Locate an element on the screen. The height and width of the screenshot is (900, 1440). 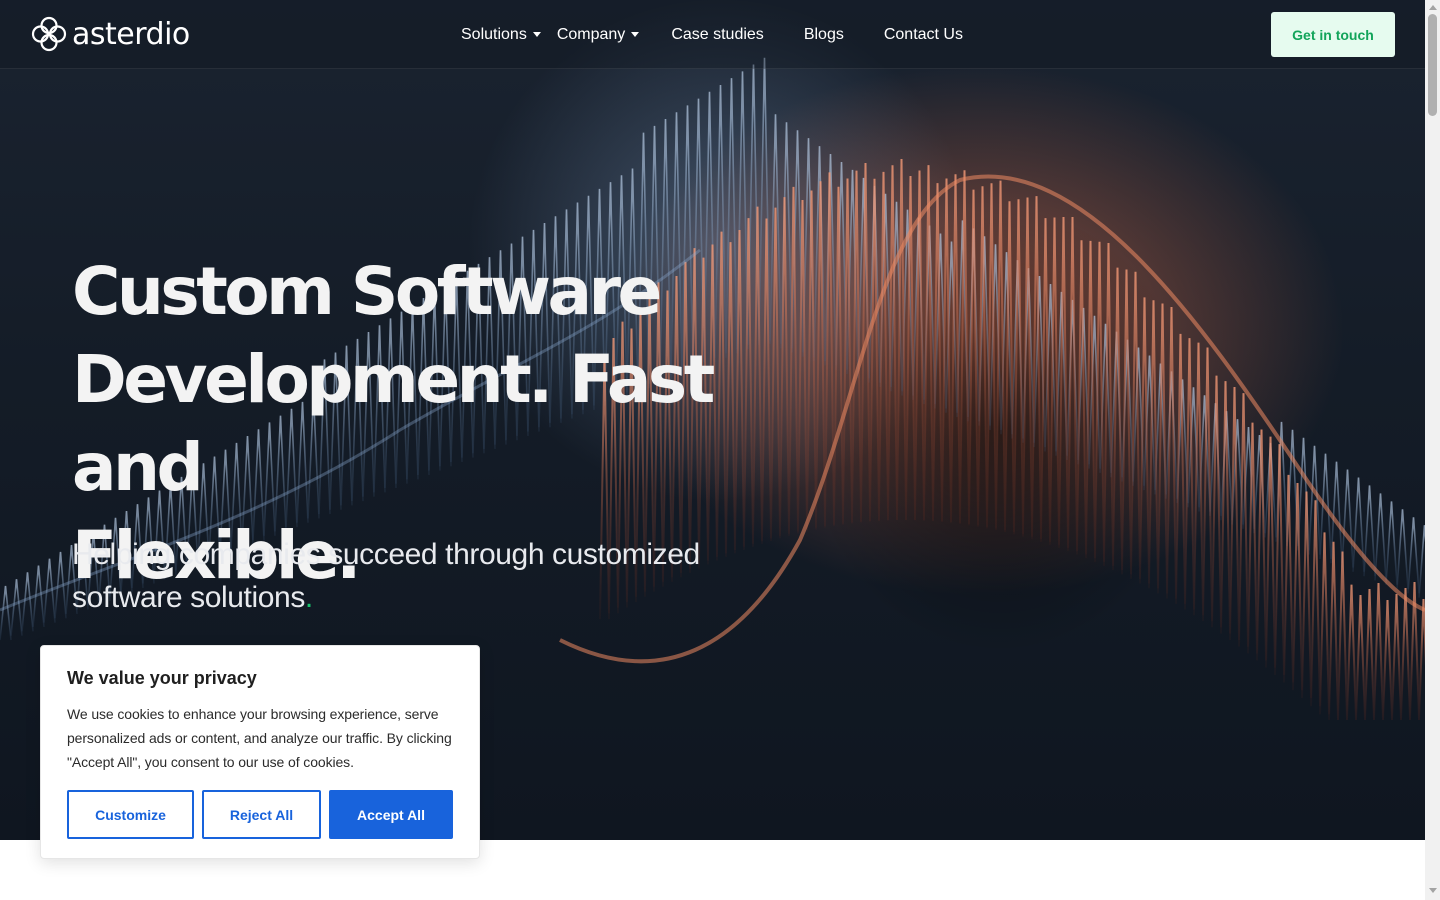
nav-solutions: Solutions is located at coordinates (501, 35).